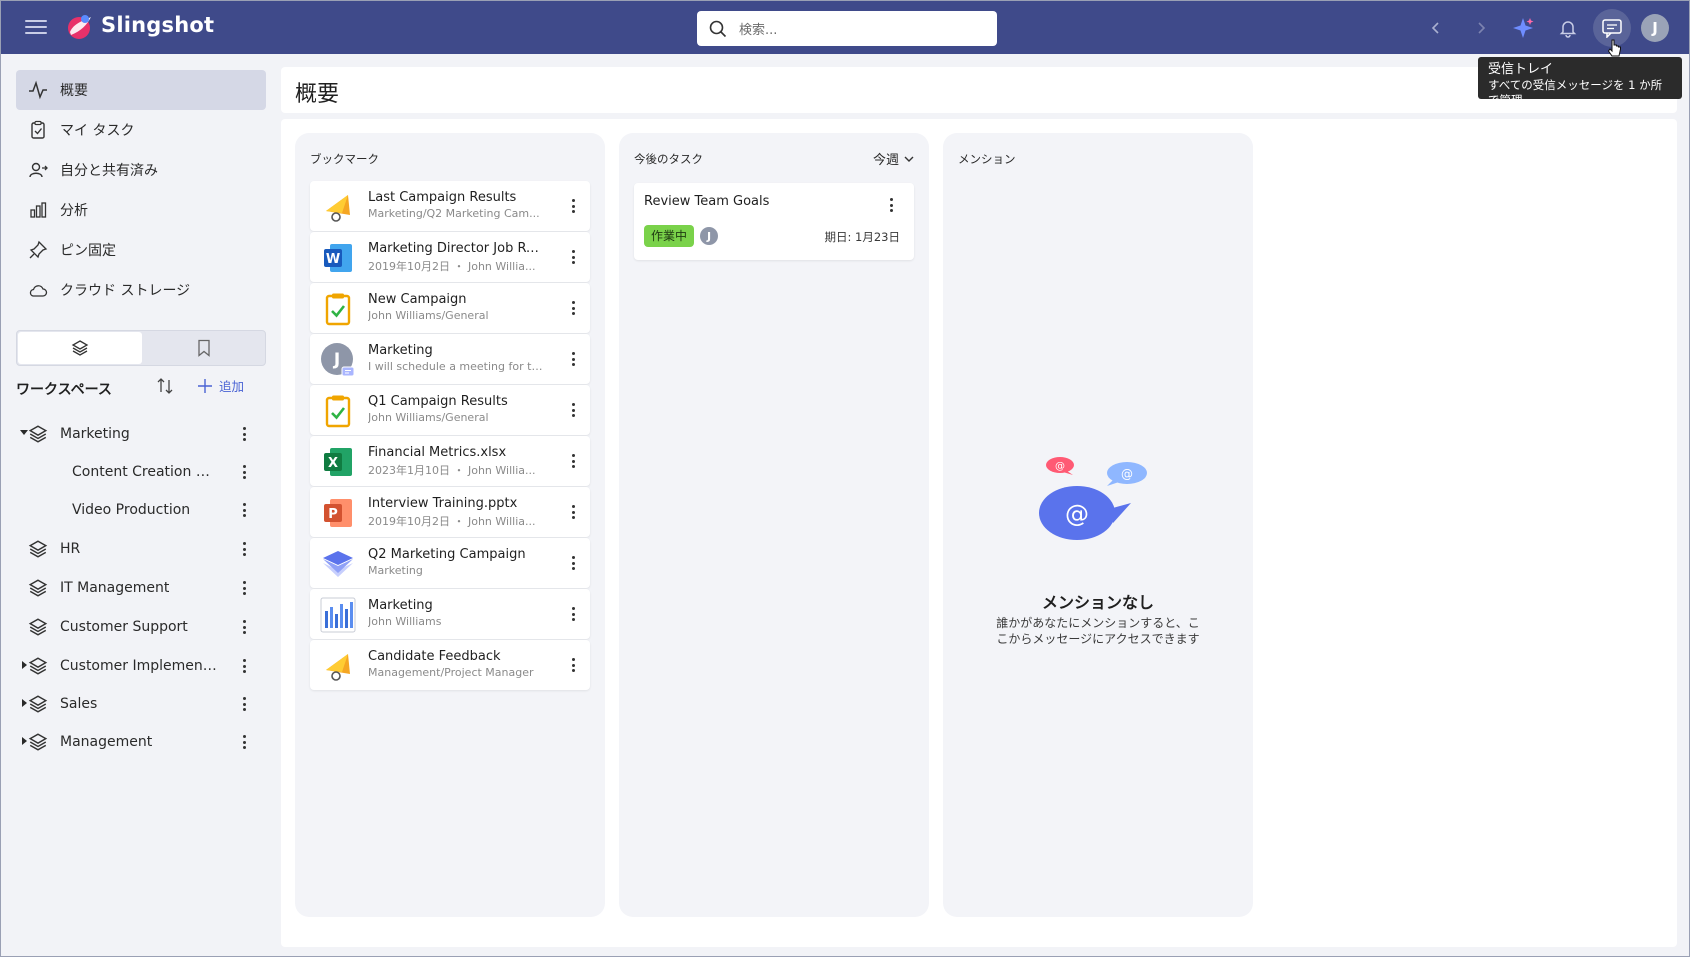 This screenshot has width=1690, height=957. What do you see at coordinates (141, 90) in the screenshot?
I see `nav-item-overview: 概要` at bounding box center [141, 90].